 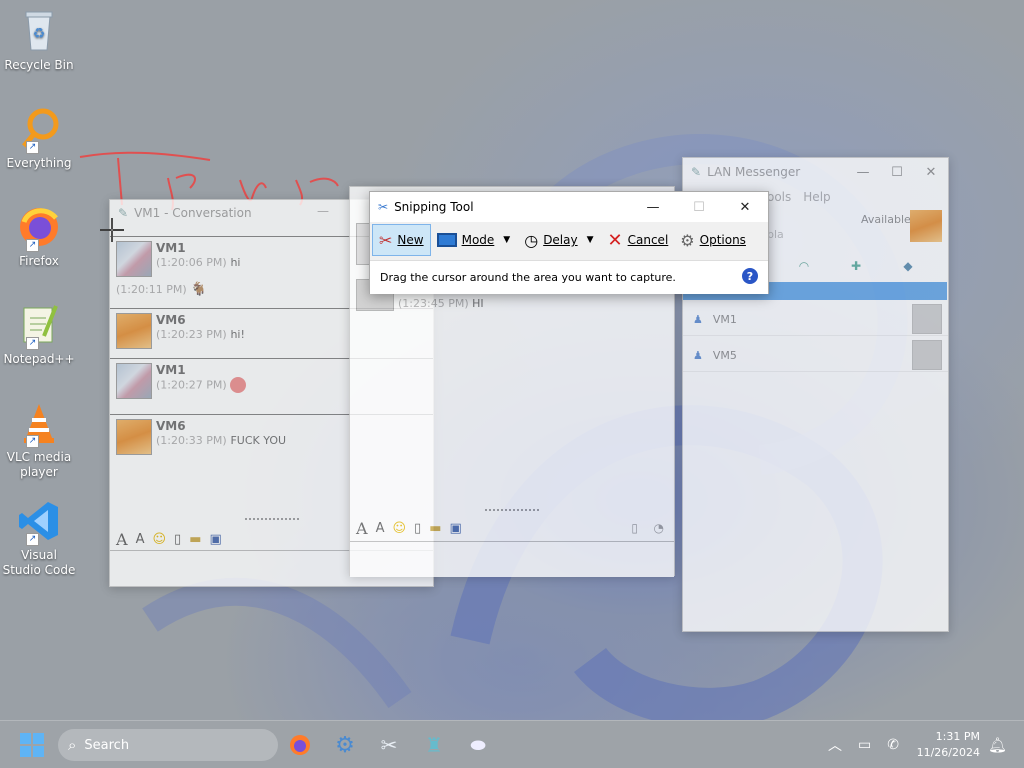 What do you see at coordinates (724, 319) in the screenshot?
I see `contact-name: VM1` at bounding box center [724, 319].